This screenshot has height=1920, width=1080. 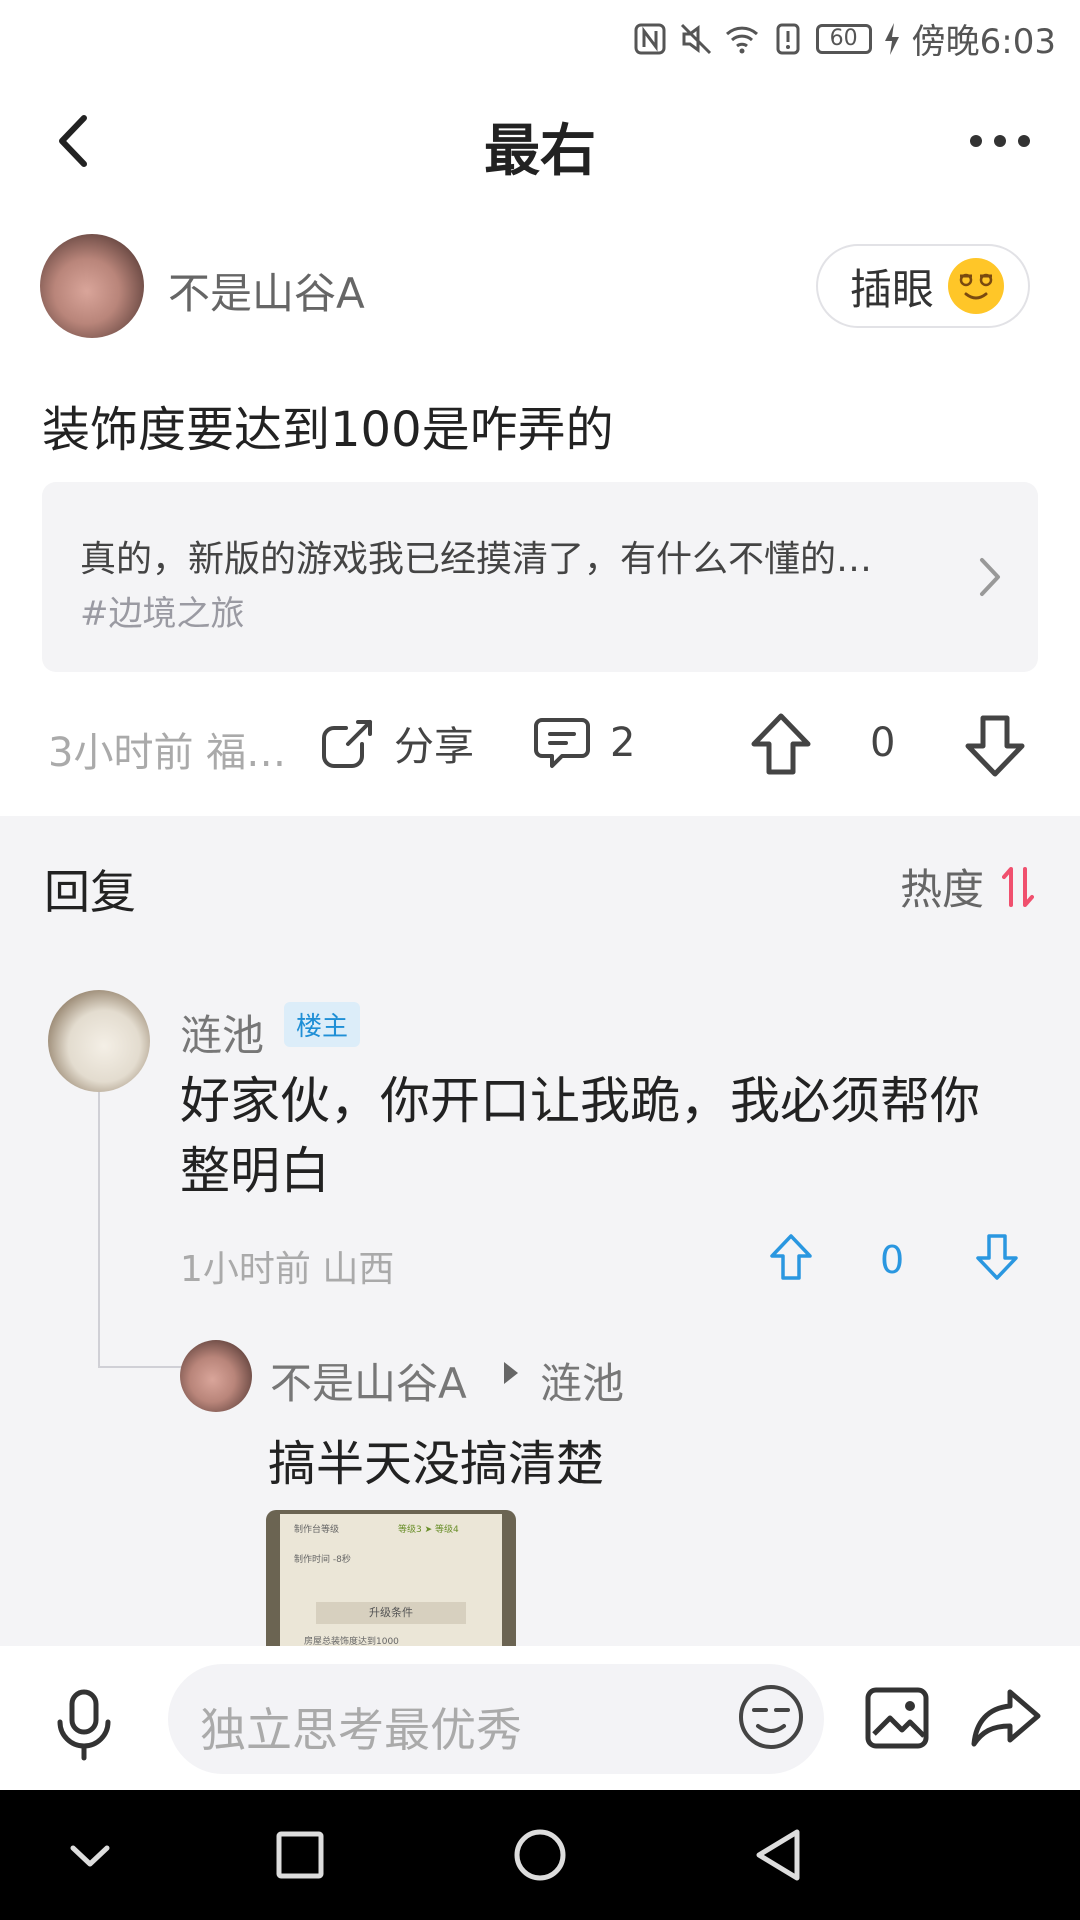 I want to click on nav-back-icon, so click(x=780, y=1855).